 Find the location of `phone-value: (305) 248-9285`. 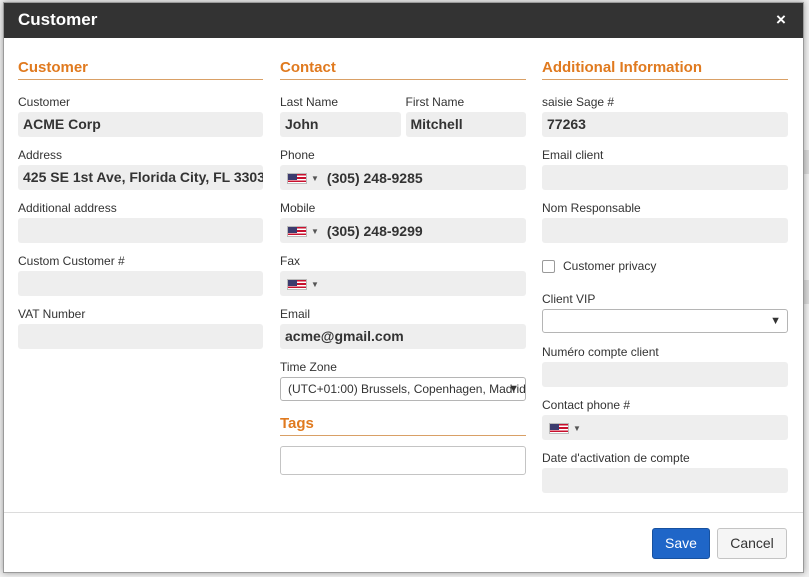

phone-value: (305) 248-9285 is located at coordinates (374, 177).